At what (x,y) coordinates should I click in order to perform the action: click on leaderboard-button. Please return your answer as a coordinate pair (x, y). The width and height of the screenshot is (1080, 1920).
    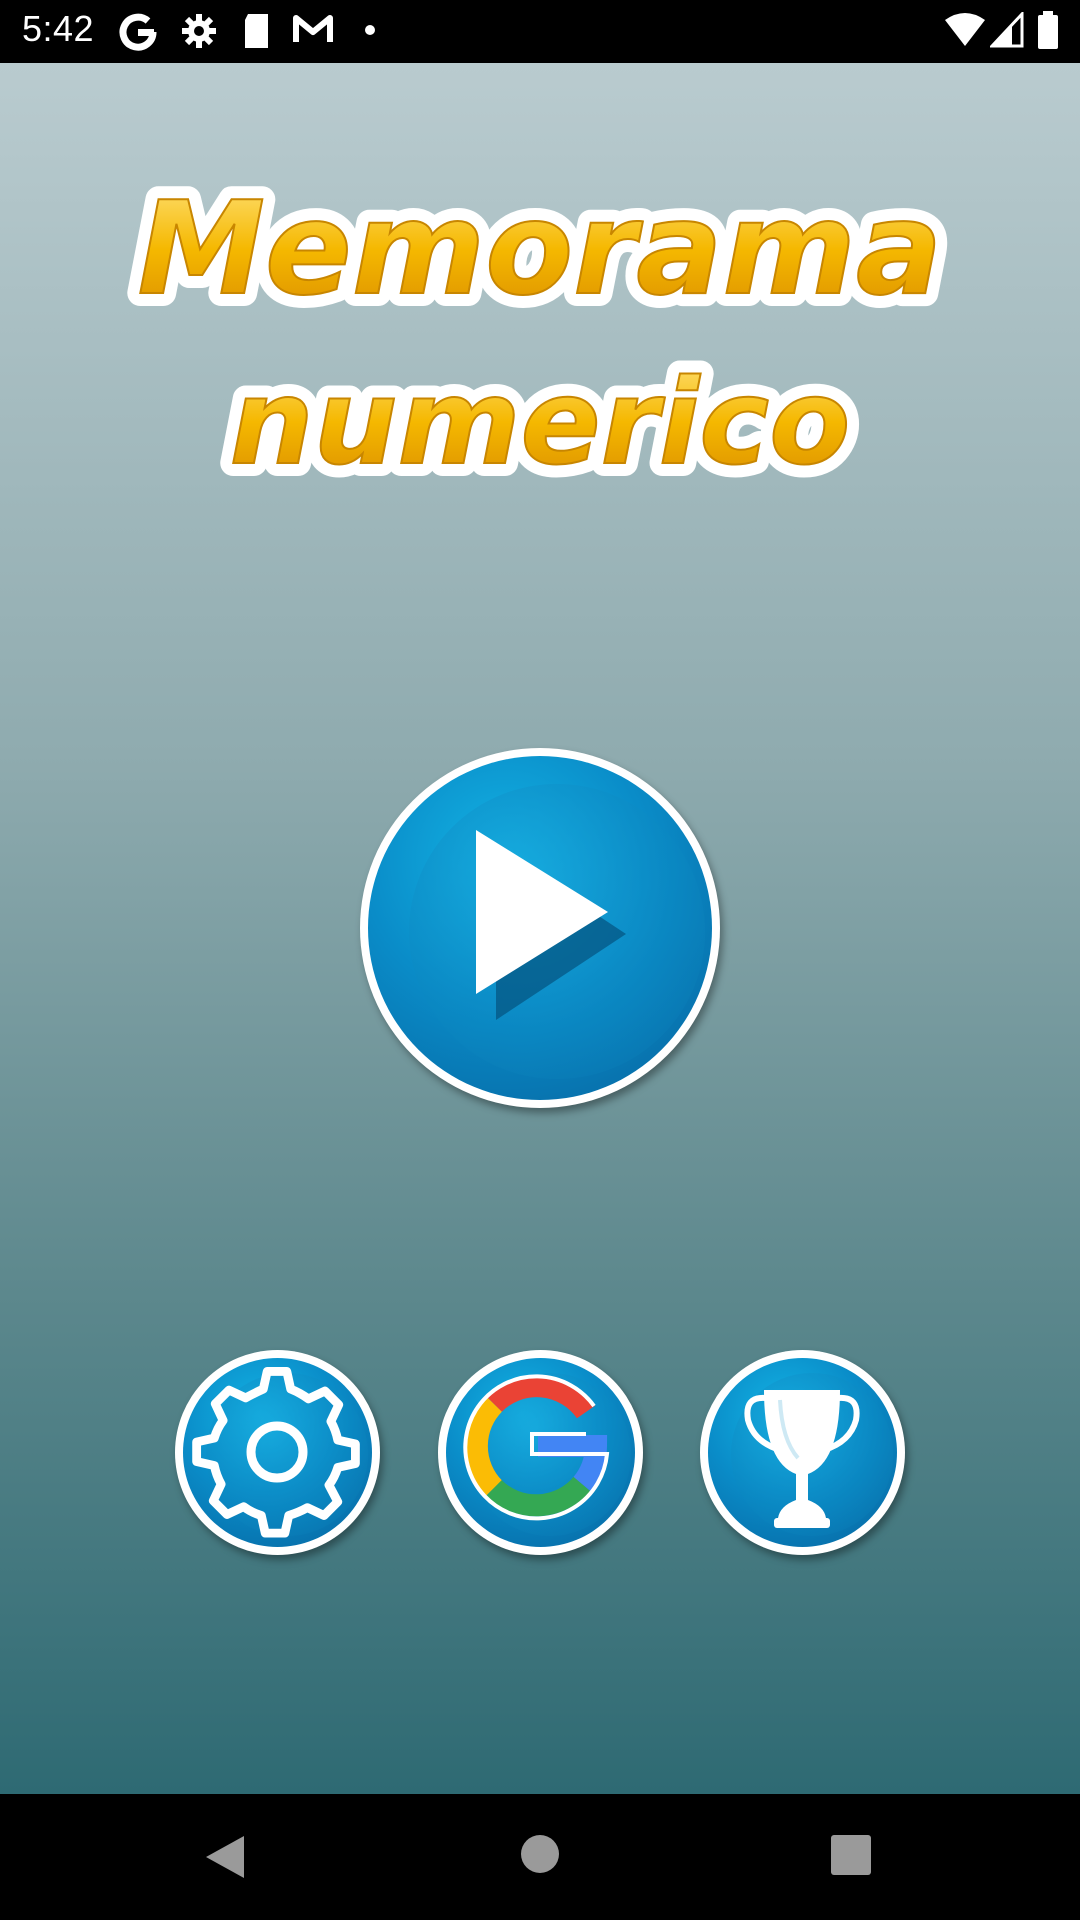
    Looking at the image, I should click on (802, 1452).